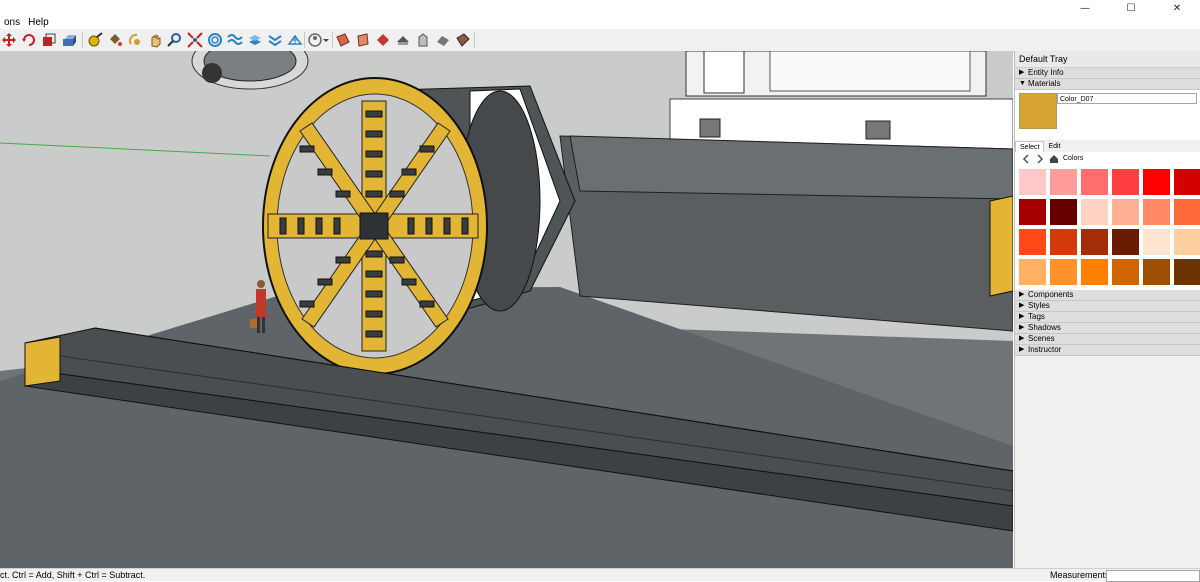 The width and height of the screenshot is (1200, 582). Describe the element at coordinates (1085, 9) in the screenshot. I see `minimize-button: —` at that location.